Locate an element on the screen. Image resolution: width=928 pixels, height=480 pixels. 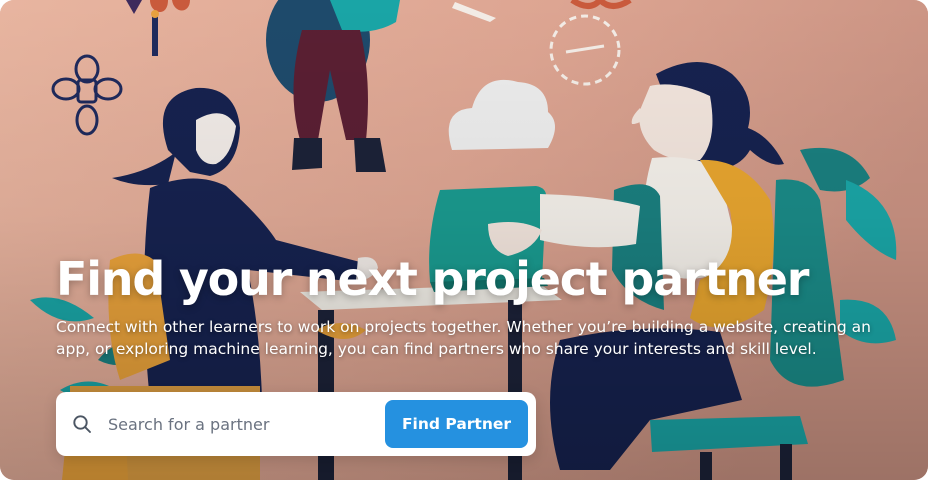
search-bar: Find Partner is located at coordinates (296, 424).